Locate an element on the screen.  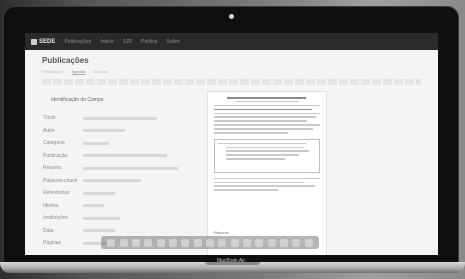
dock is located at coordinates (210, 242).